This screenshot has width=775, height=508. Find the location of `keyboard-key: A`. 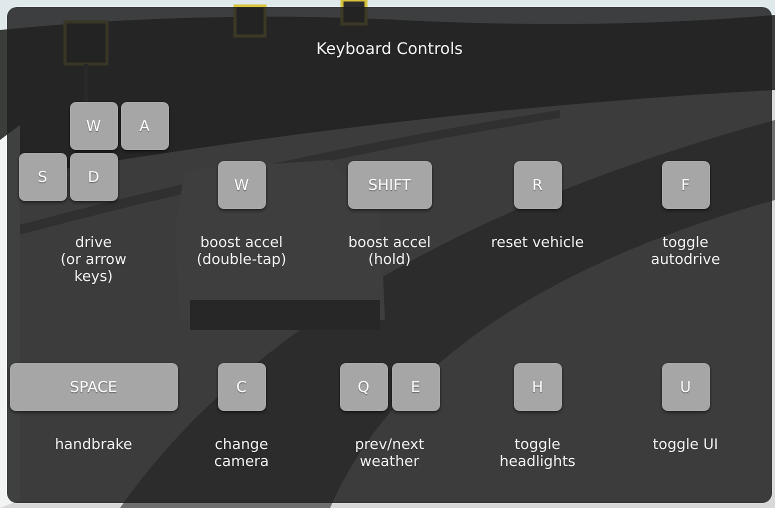

keyboard-key: A is located at coordinates (144, 126).